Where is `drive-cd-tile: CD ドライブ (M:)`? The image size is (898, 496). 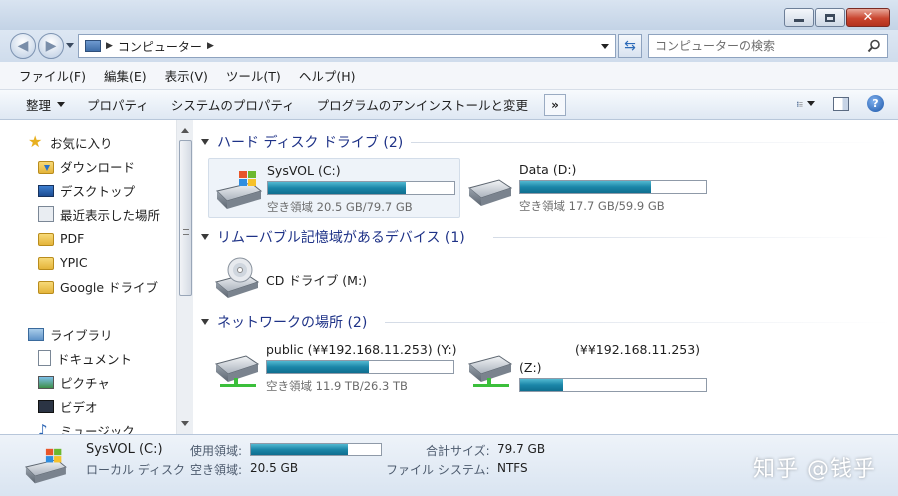
drive-cd-tile: CD ドライブ (M:) is located at coordinates (334, 276).